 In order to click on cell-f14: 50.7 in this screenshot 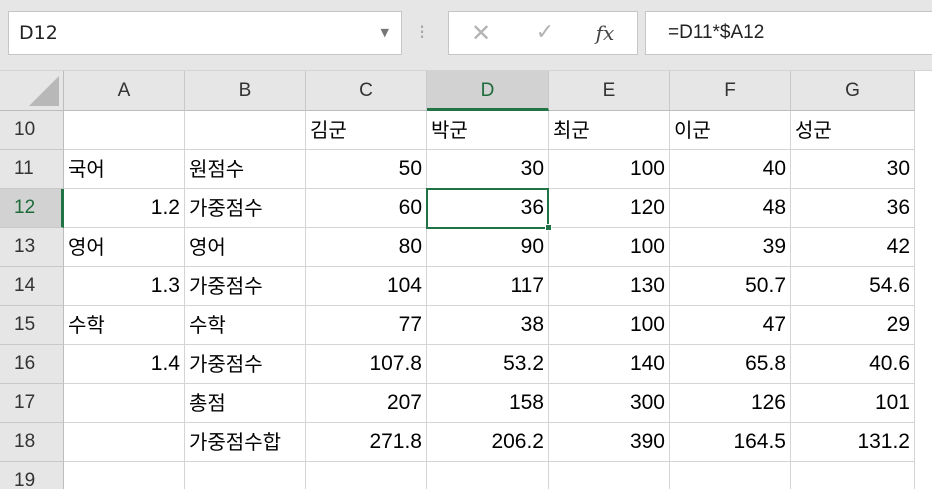, I will do `click(730, 286)`.